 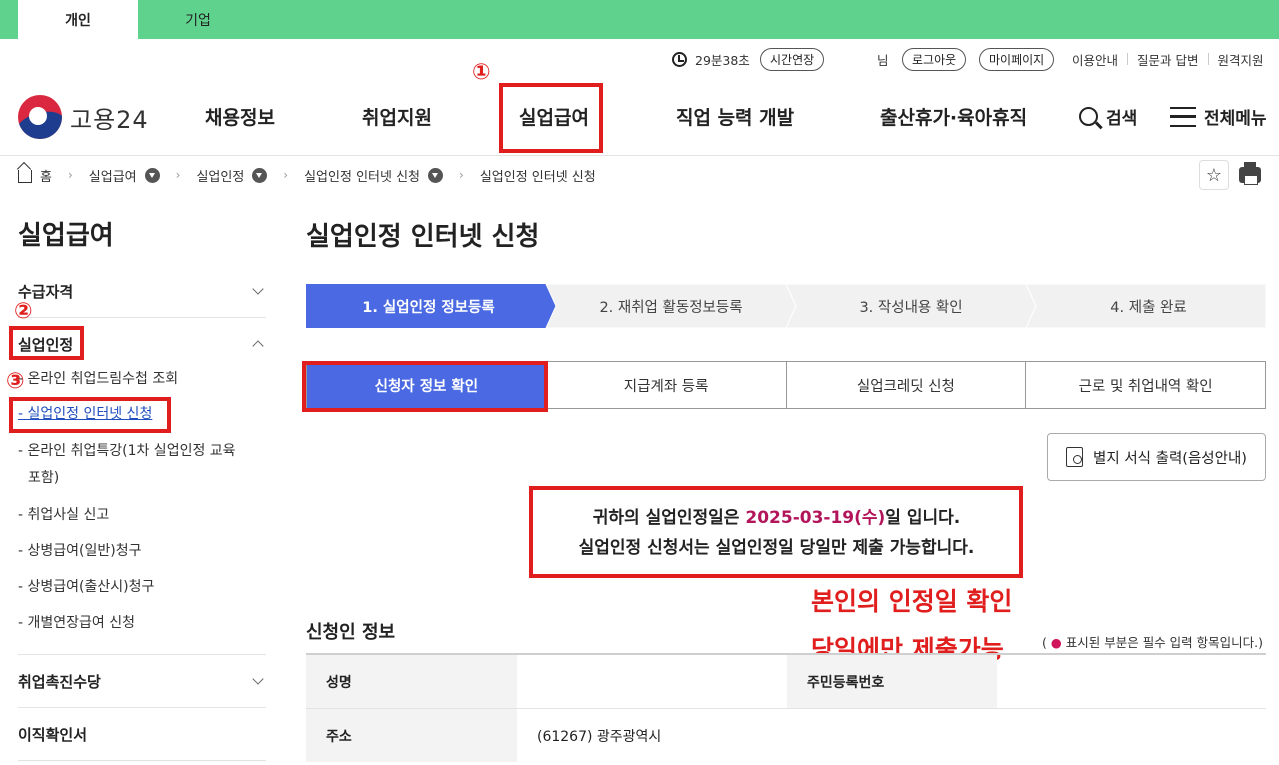 What do you see at coordinates (671, 307) in the screenshot?
I see `step-2: 2. 재취업 활동정보등록` at bounding box center [671, 307].